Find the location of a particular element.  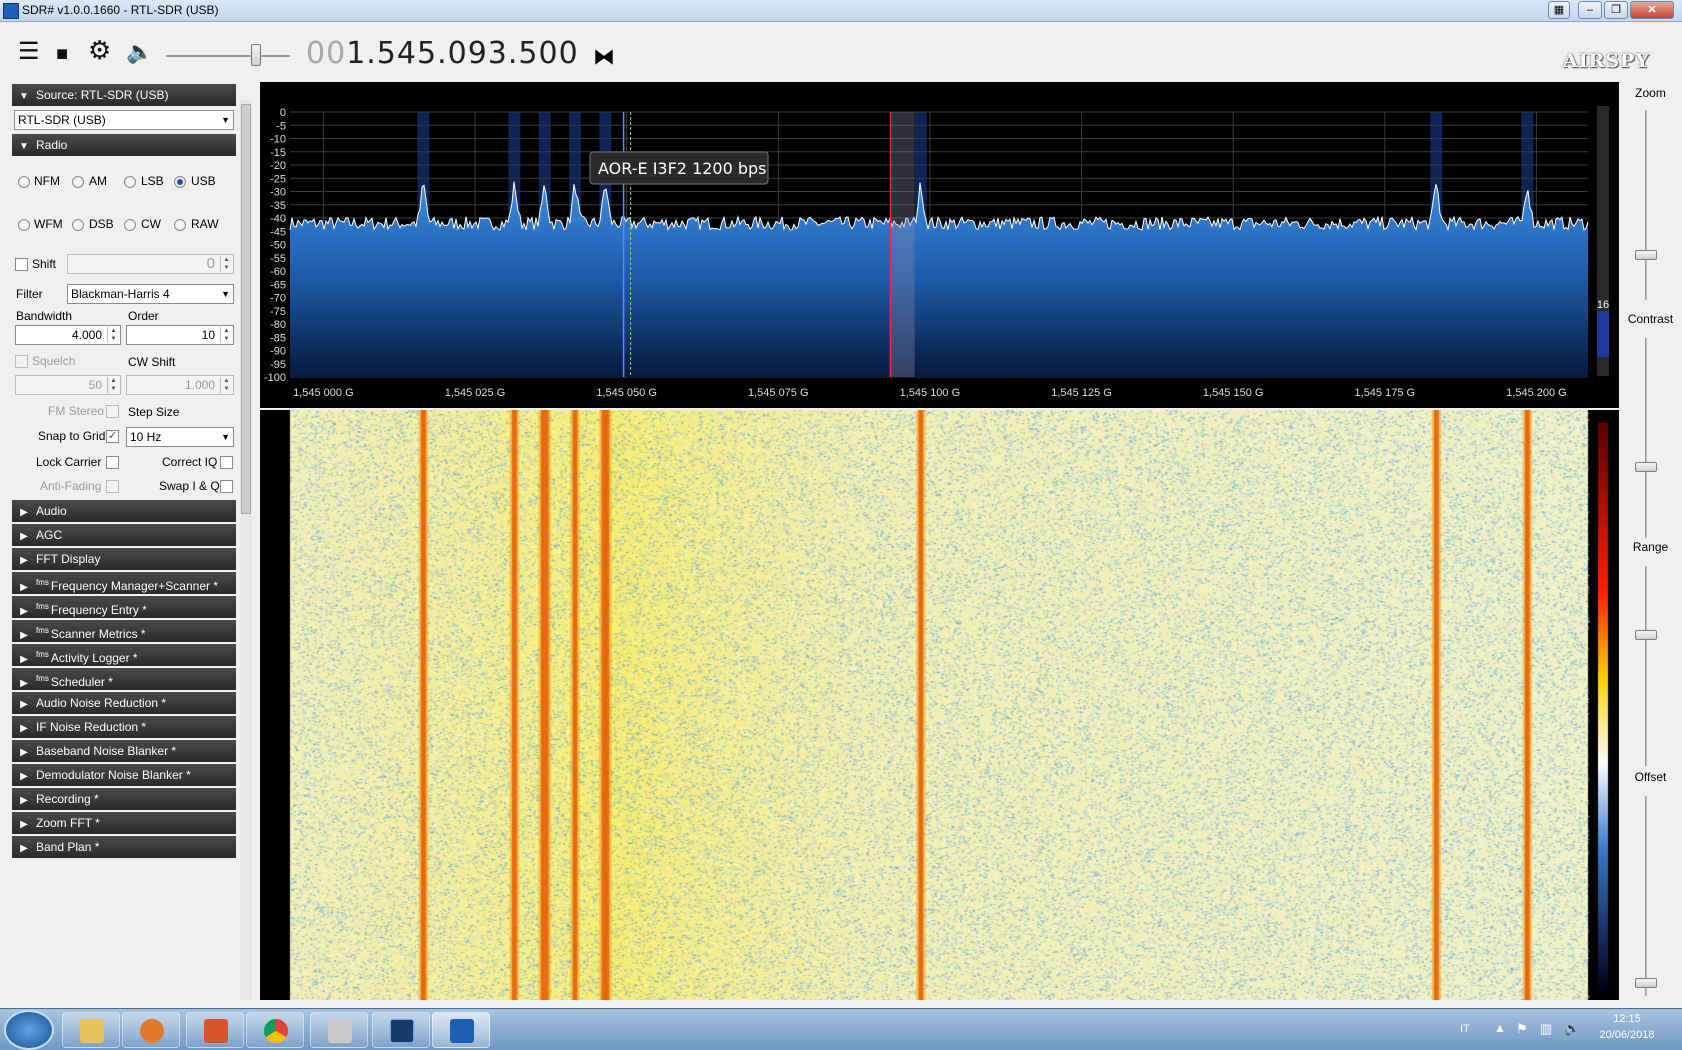

network-icon: ▥ is located at coordinates (1546, 1029).